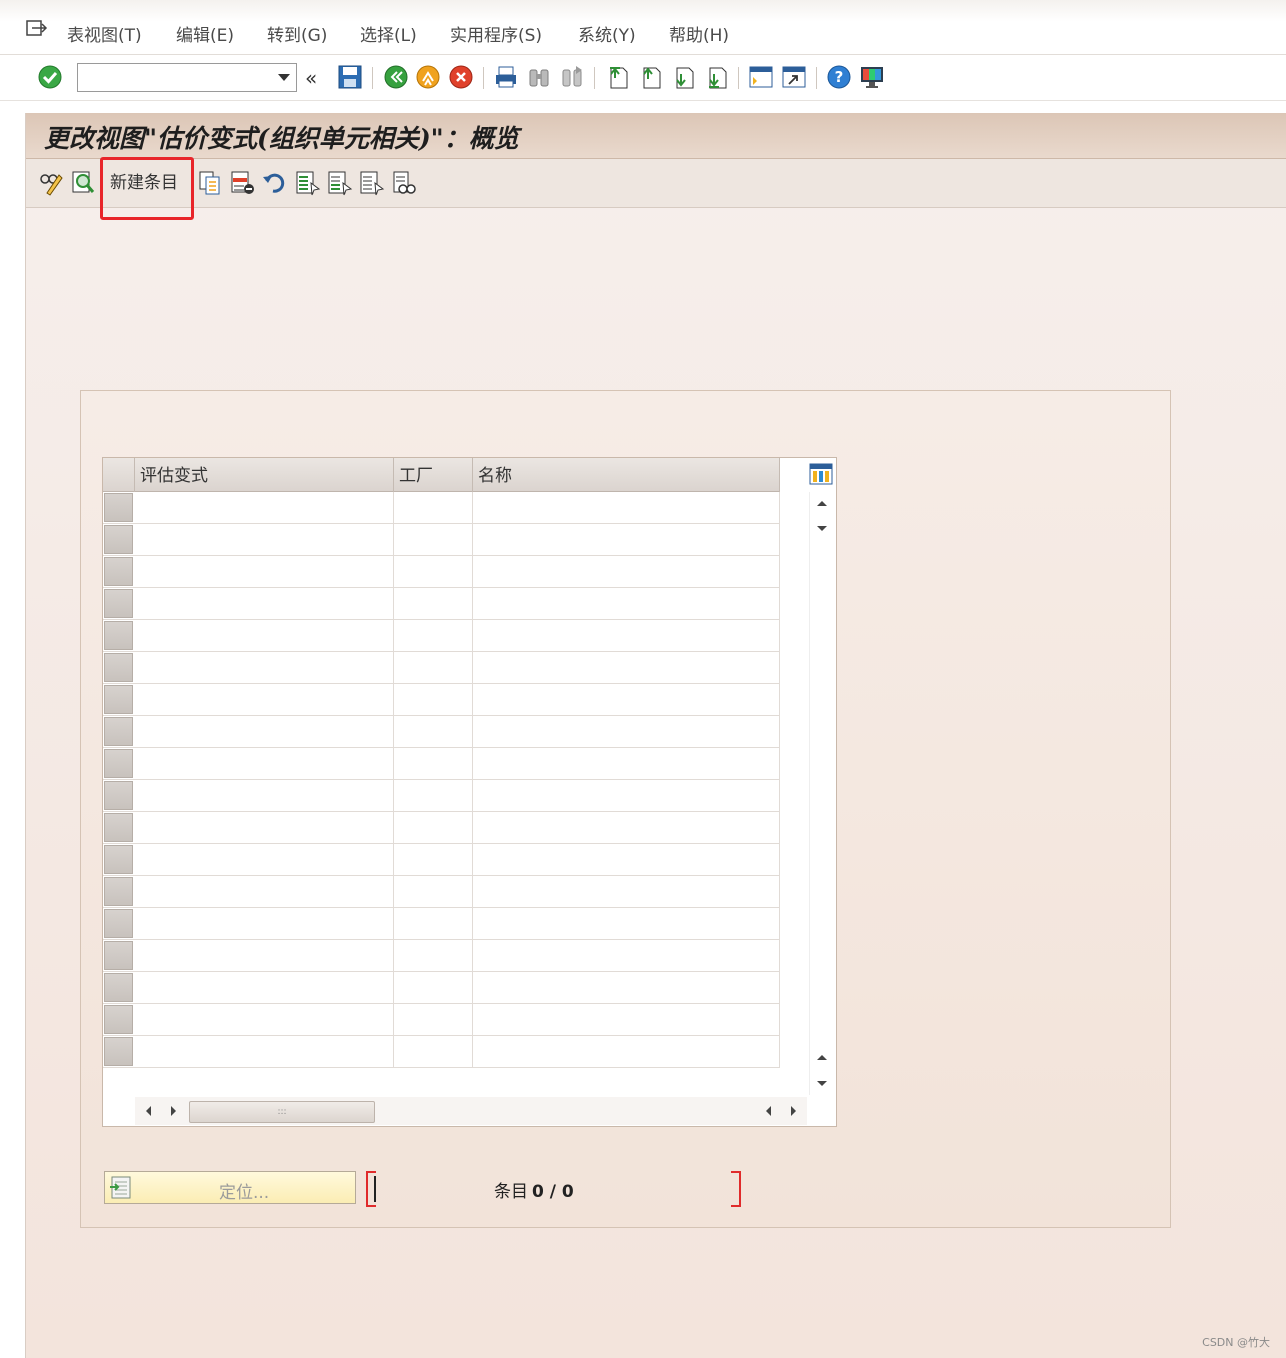 Image resolution: width=1286 pixels, height=1358 pixels. I want to click on display-change-icon, so click(50, 182).